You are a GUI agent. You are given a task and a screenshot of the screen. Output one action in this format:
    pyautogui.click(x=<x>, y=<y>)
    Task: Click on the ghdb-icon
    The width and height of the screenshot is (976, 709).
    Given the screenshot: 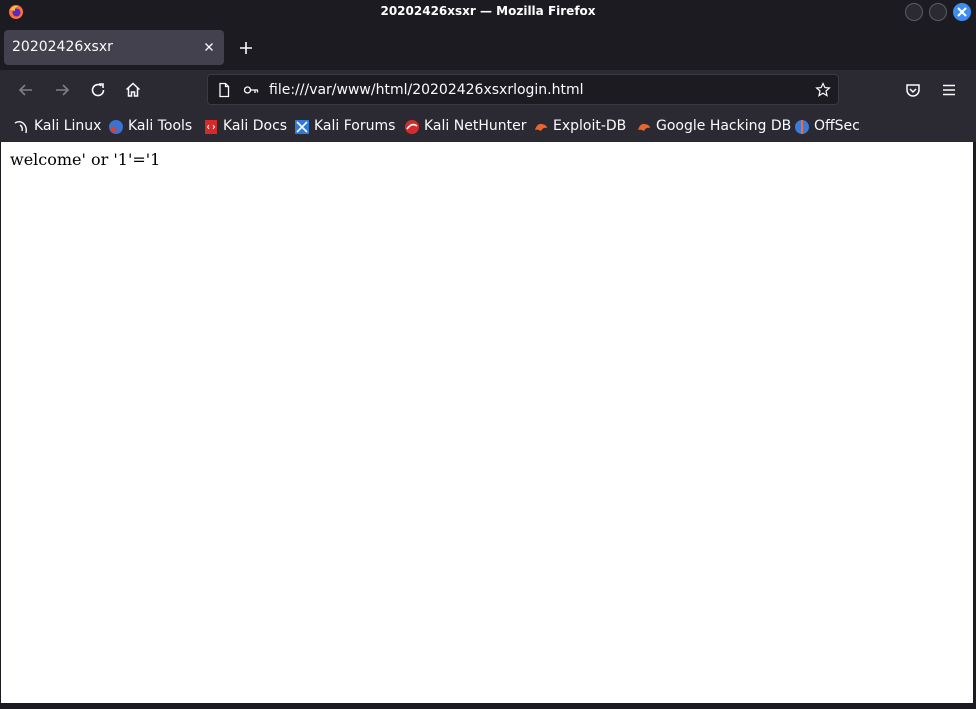 What is the action you would take?
    pyautogui.click(x=644, y=127)
    